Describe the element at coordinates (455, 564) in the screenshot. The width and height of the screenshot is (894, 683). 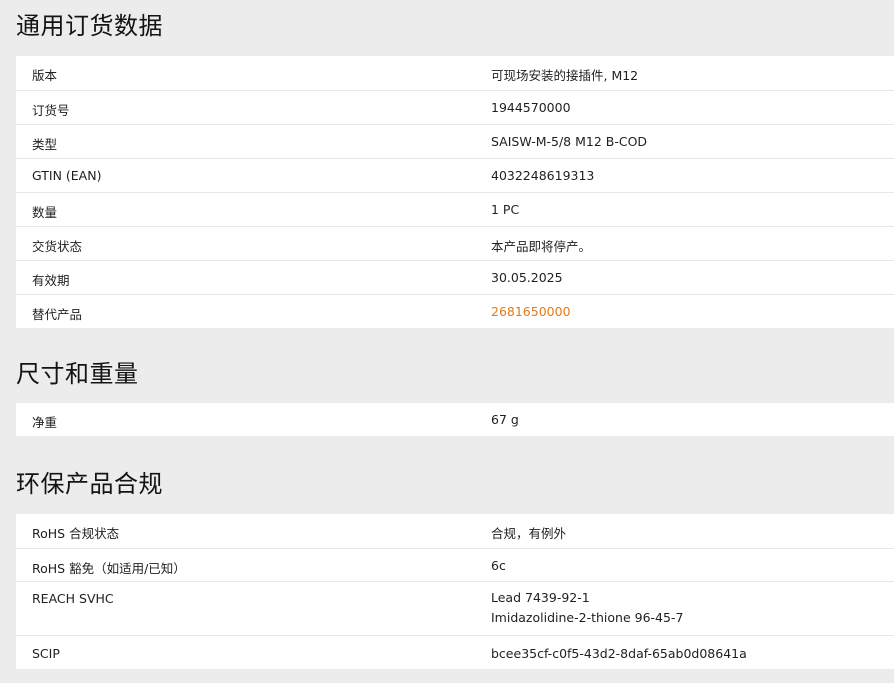
I see `table-row: RoHS 豁免（如适用/已知） 6c` at that location.